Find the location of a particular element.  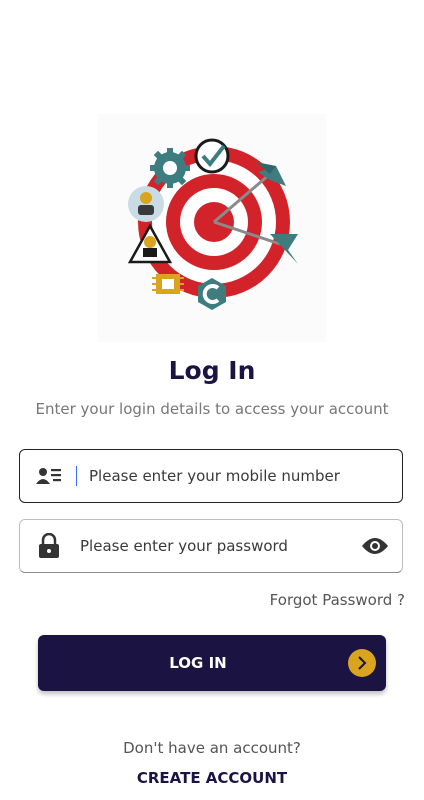

chevron-right-circle-icon is located at coordinates (362, 663).